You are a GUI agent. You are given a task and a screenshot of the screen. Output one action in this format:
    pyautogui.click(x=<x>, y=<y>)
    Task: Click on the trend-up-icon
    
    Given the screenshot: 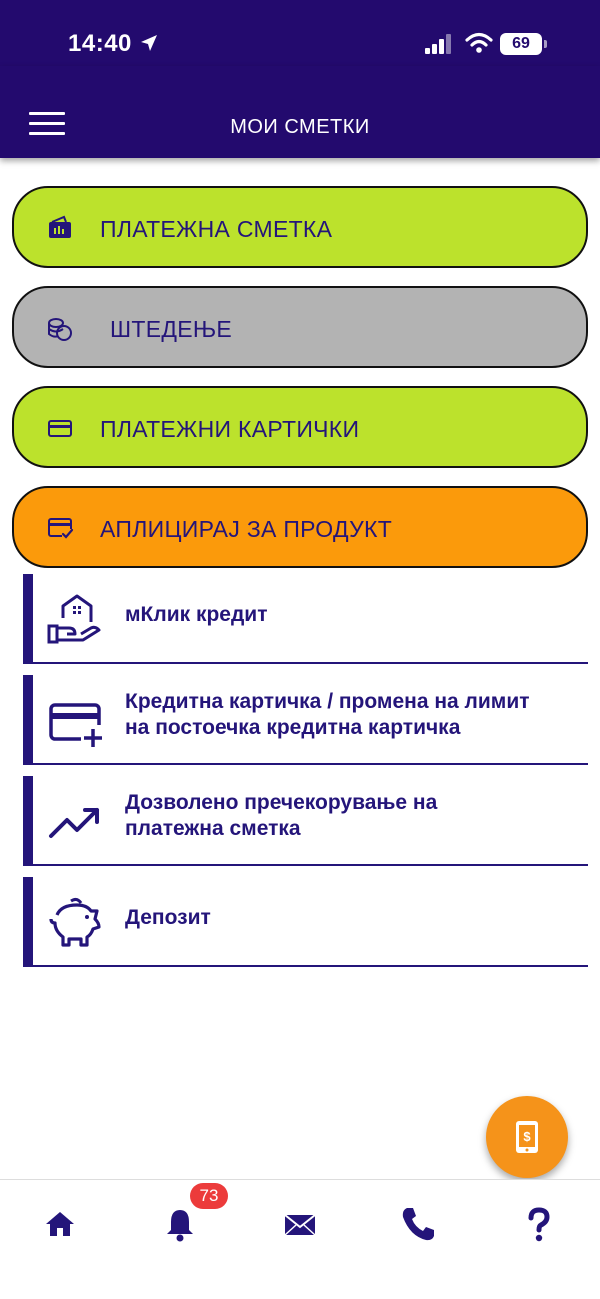 What is the action you would take?
    pyautogui.click(x=74, y=823)
    